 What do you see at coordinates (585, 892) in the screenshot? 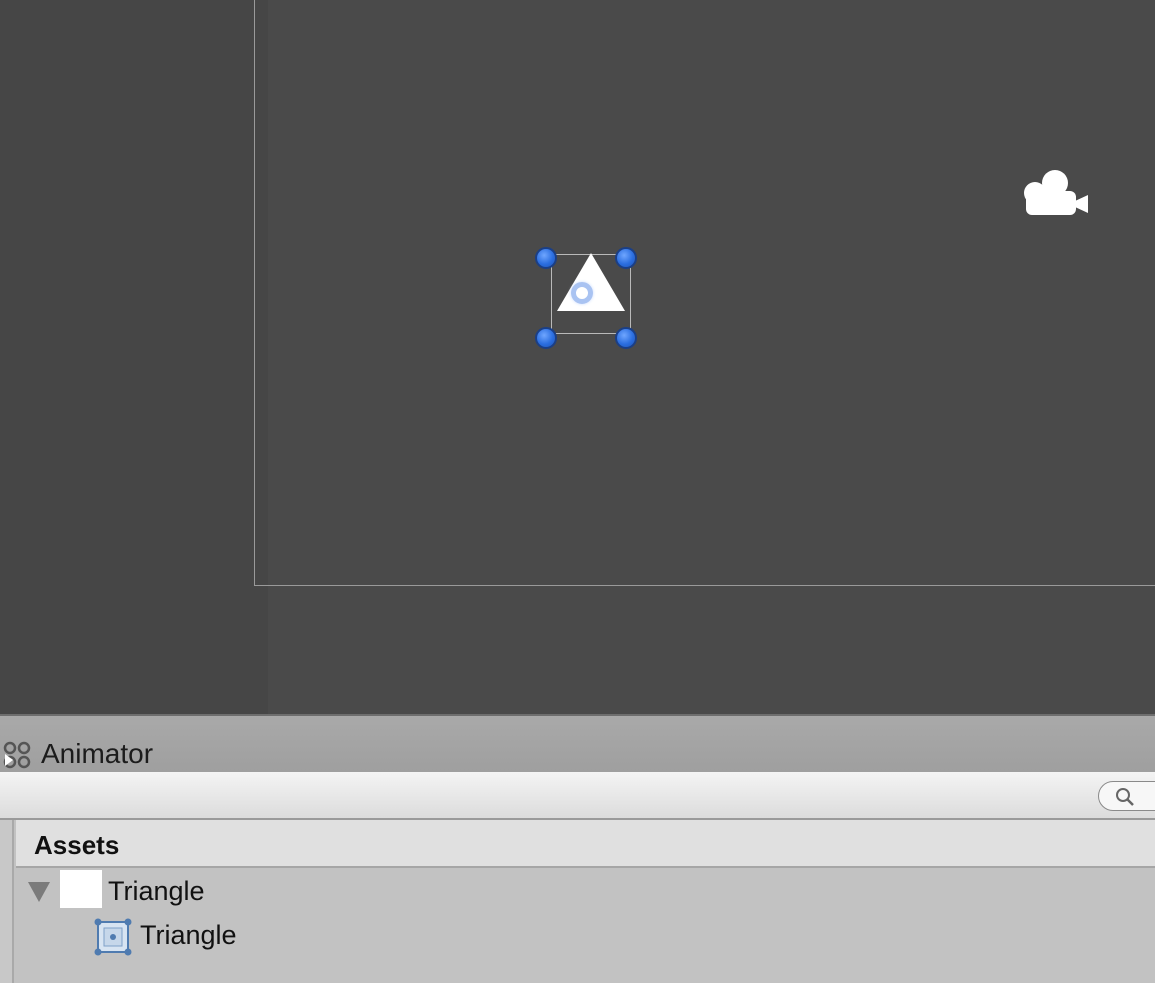
I see `tree-item-triangle-texture: Triangle` at bounding box center [585, 892].